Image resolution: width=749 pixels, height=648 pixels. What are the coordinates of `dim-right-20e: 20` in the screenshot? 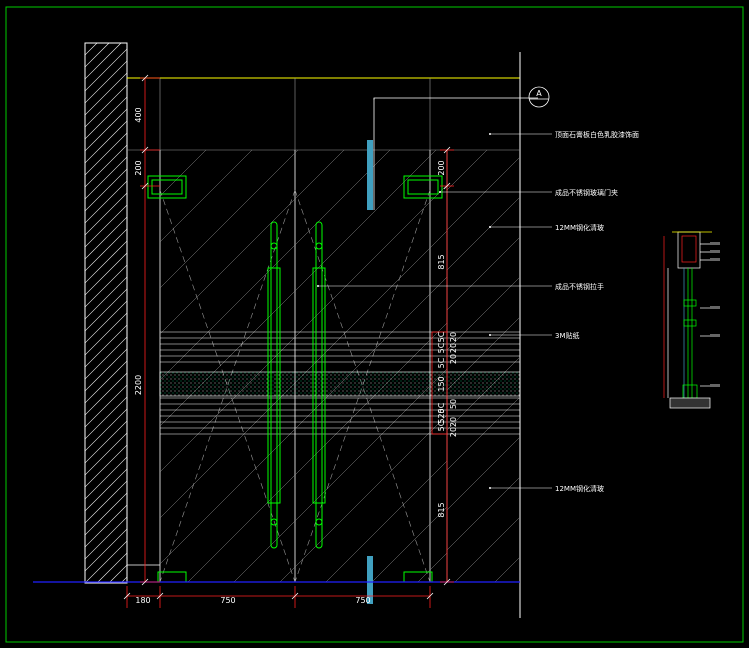 It's located at (453, 432).